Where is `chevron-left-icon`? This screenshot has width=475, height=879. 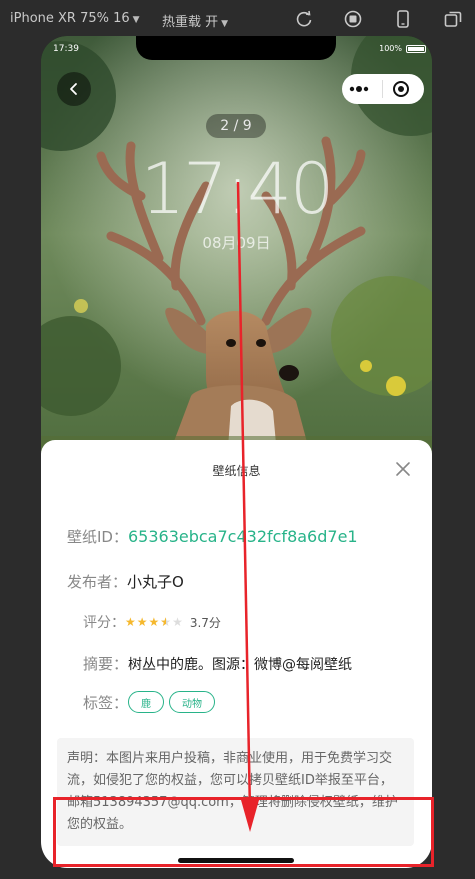
chevron-left-icon is located at coordinates (73, 89).